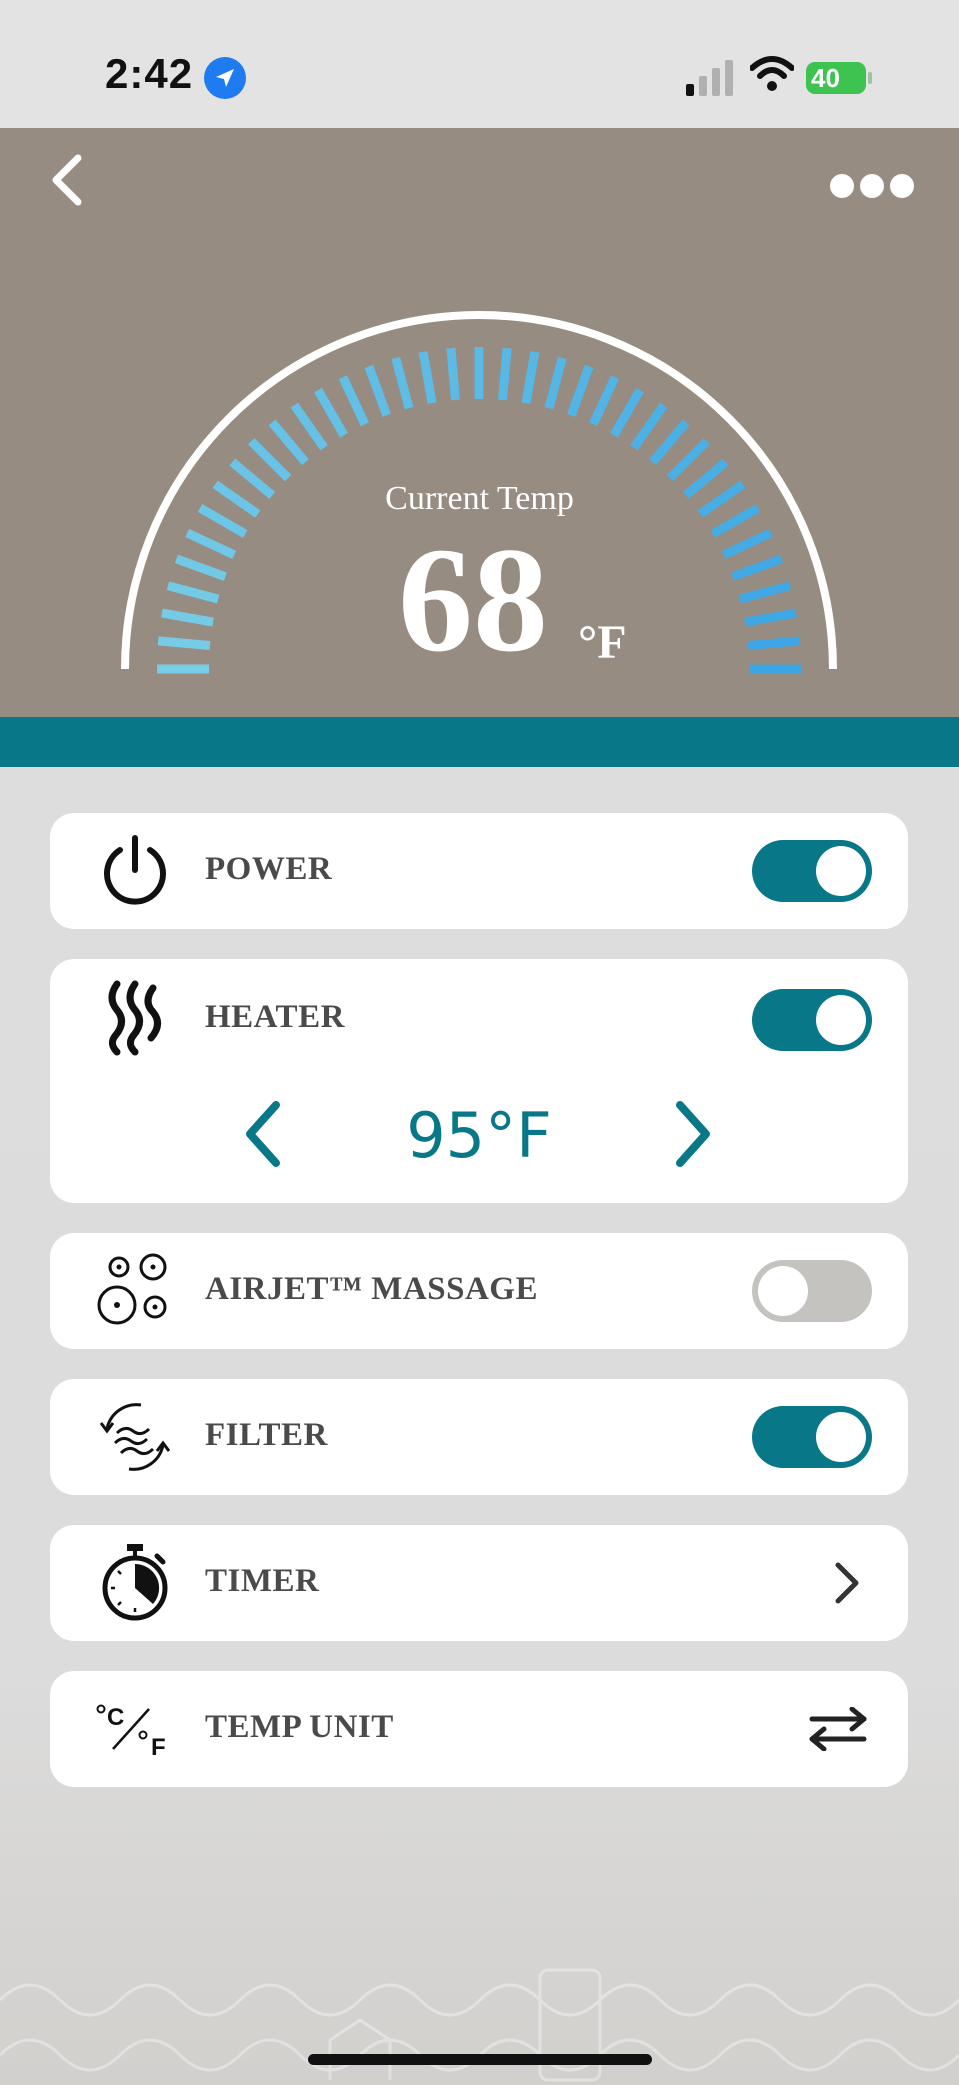  What do you see at coordinates (371, 1289) in the screenshot?
I see `airjet-label: AIRJET™ MASSAGE` at bounding box center [371, 1289].